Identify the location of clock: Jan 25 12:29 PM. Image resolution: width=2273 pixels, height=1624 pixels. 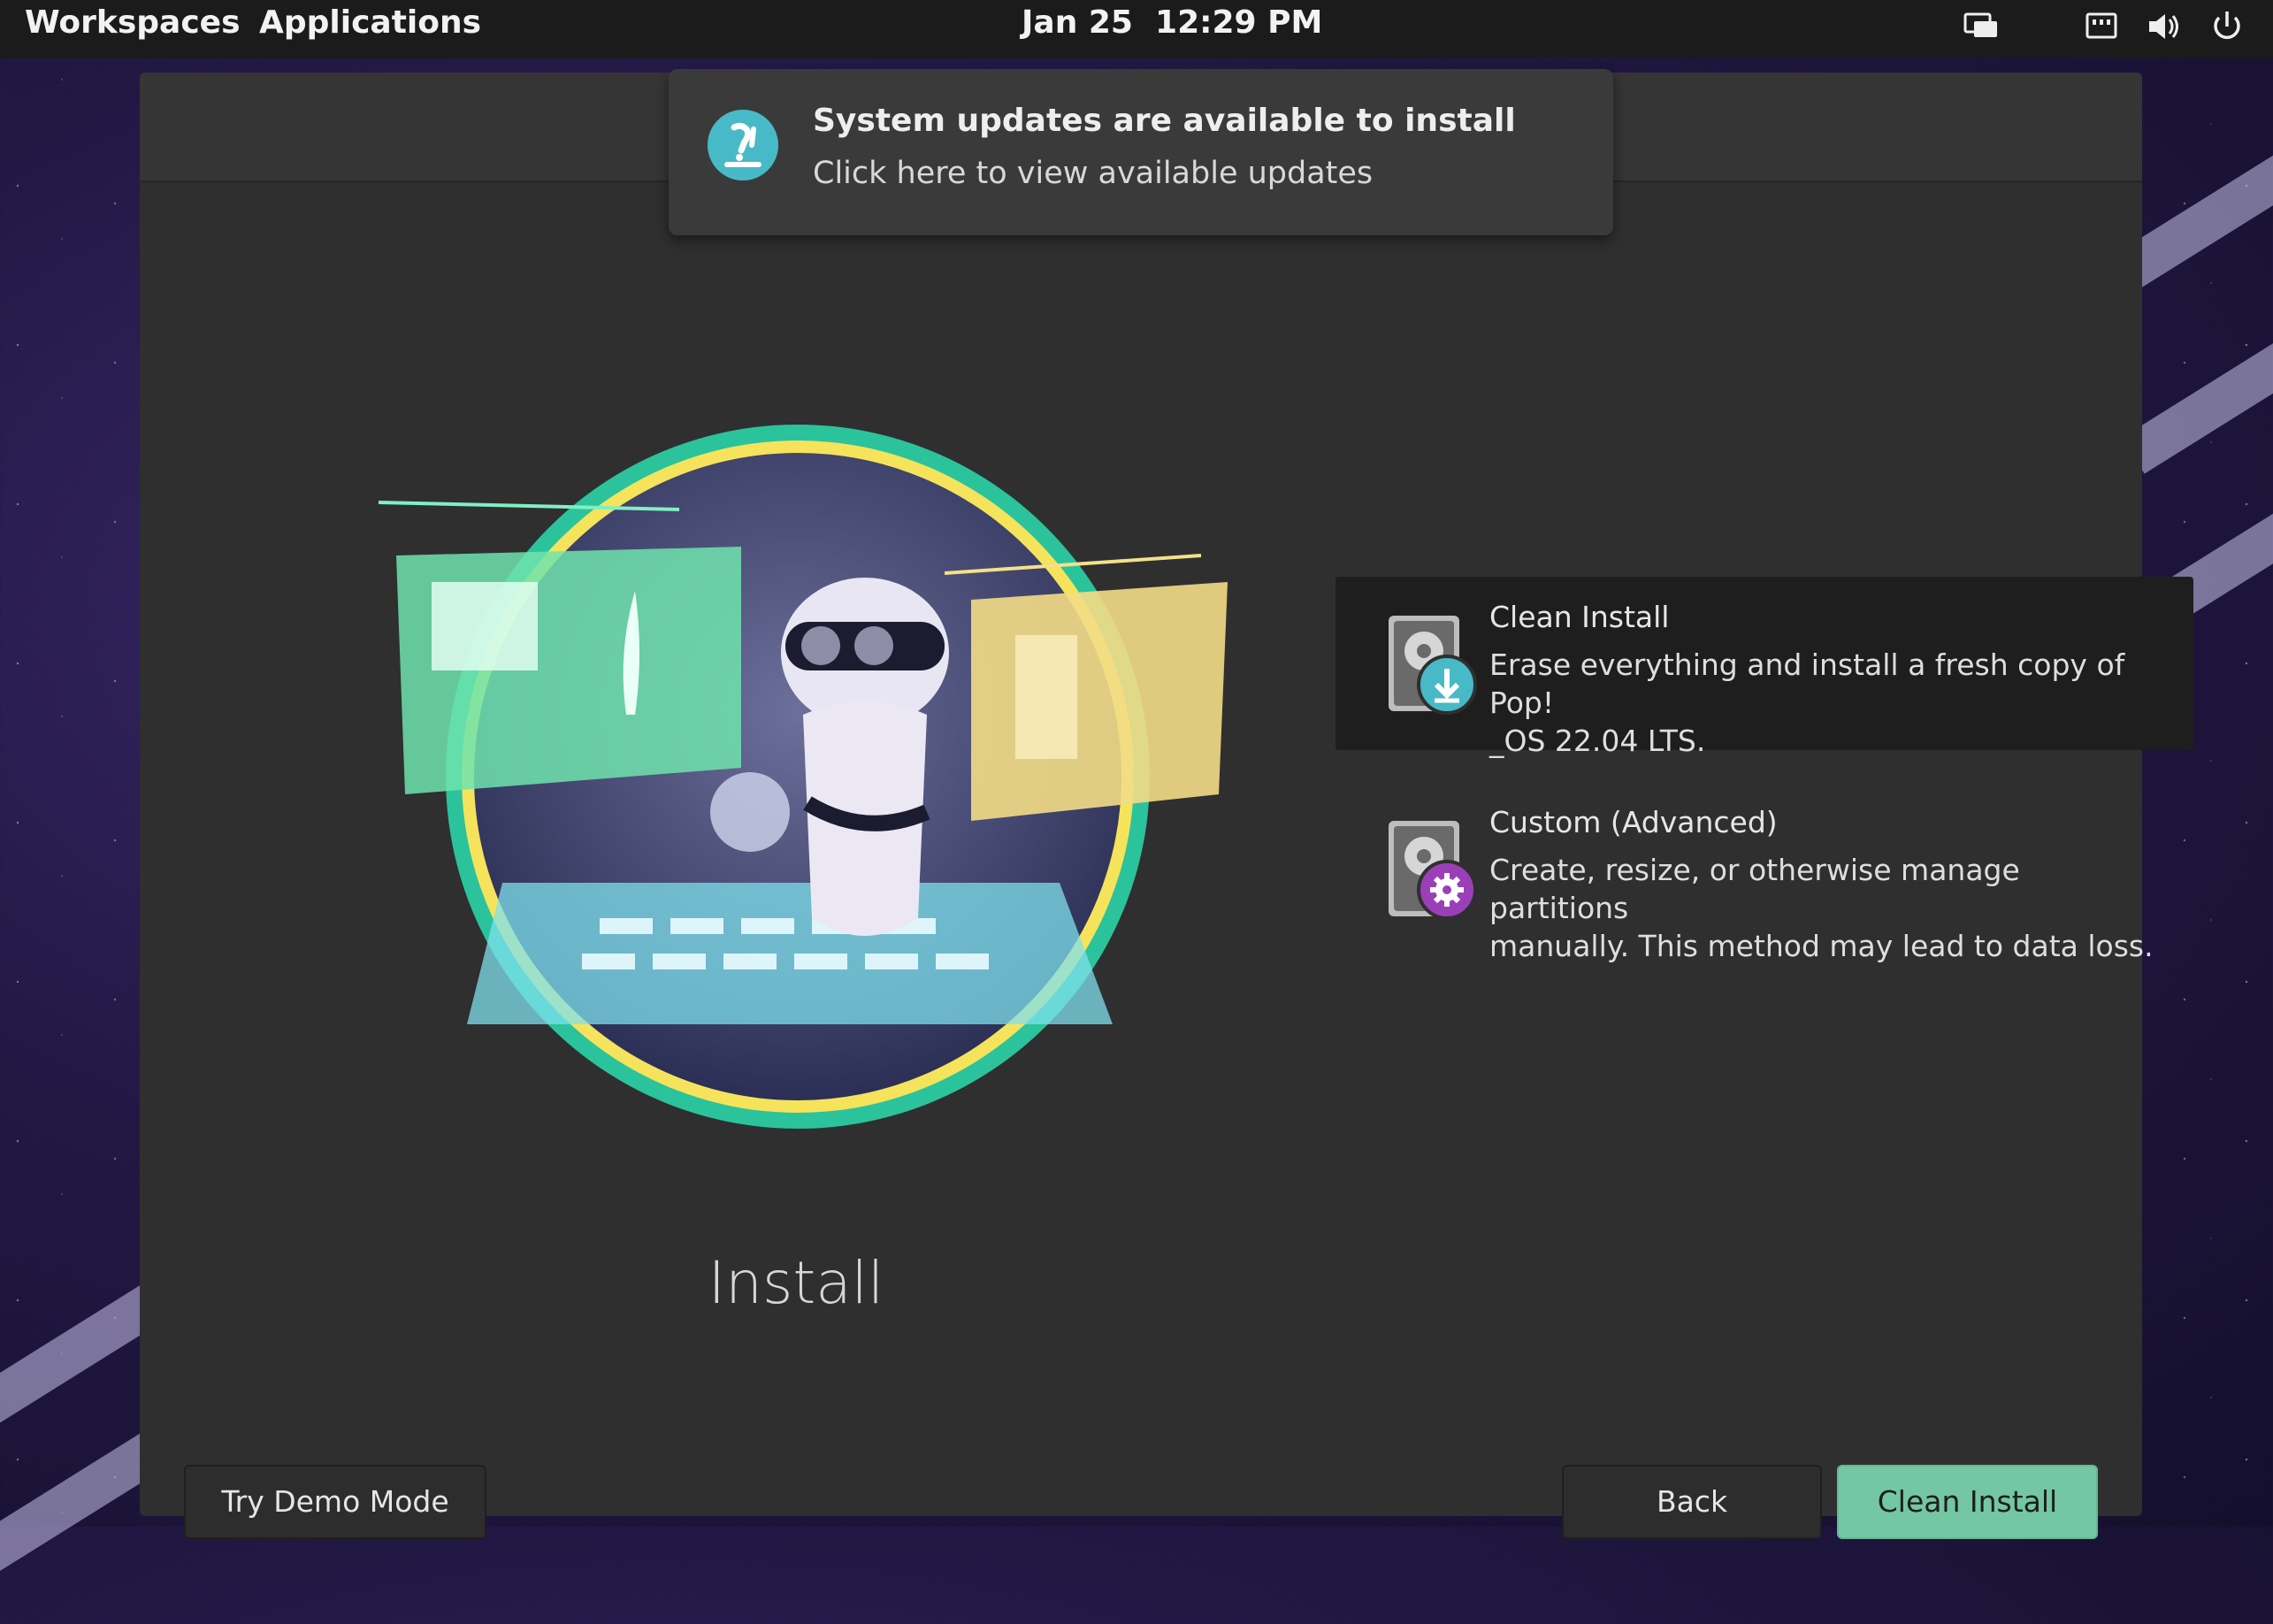
(1172, 23).